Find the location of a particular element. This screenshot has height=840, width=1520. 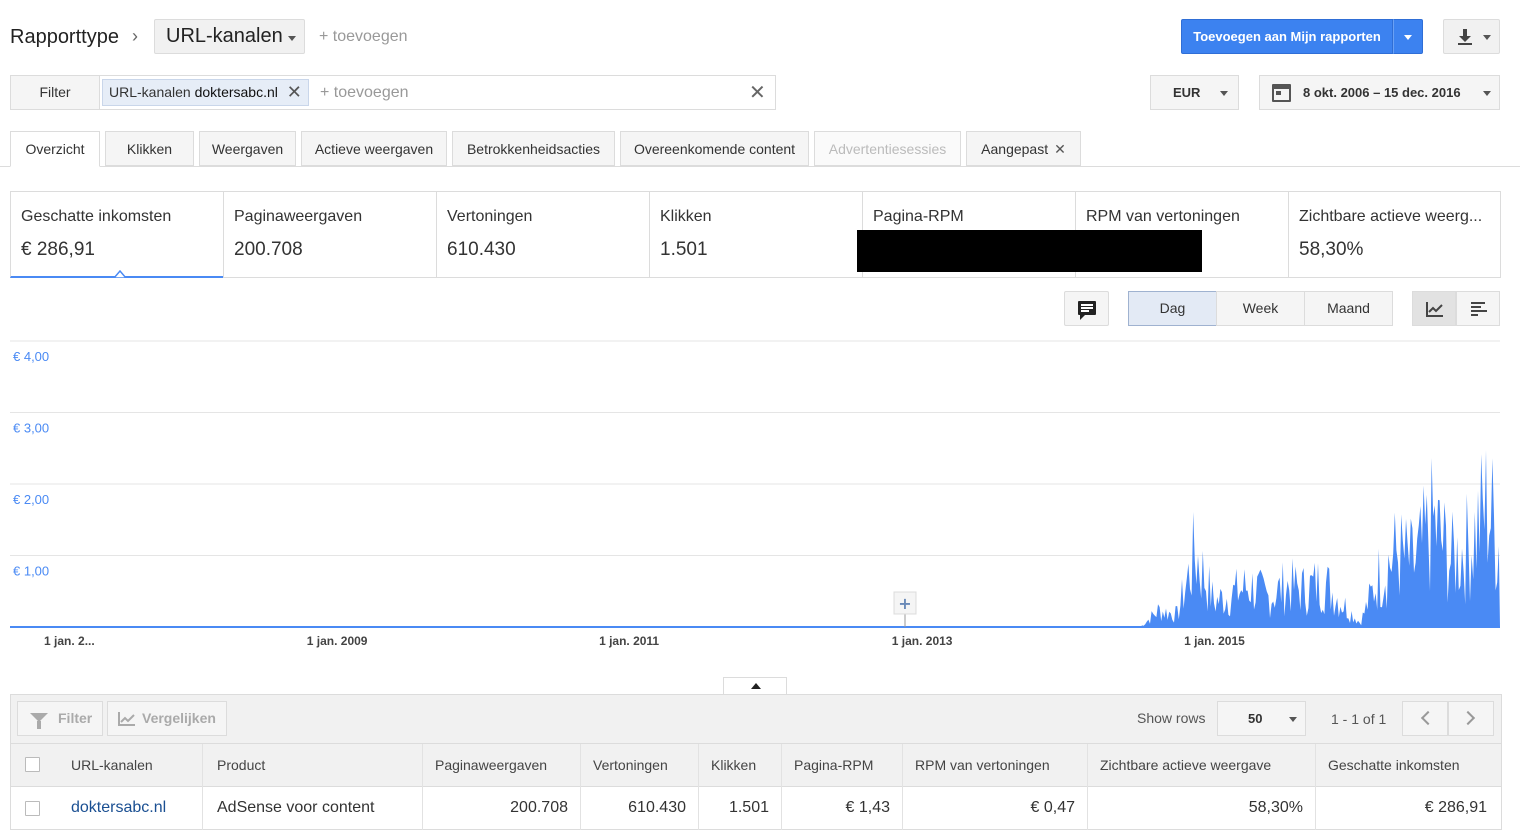

tab-label: Betrokkenheidsacties is located at coordinates (533, 149).